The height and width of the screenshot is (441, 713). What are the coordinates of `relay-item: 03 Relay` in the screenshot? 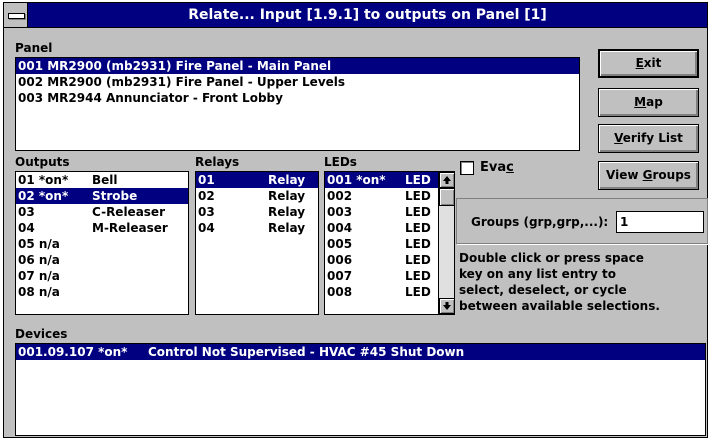 It's located at (257, 212).